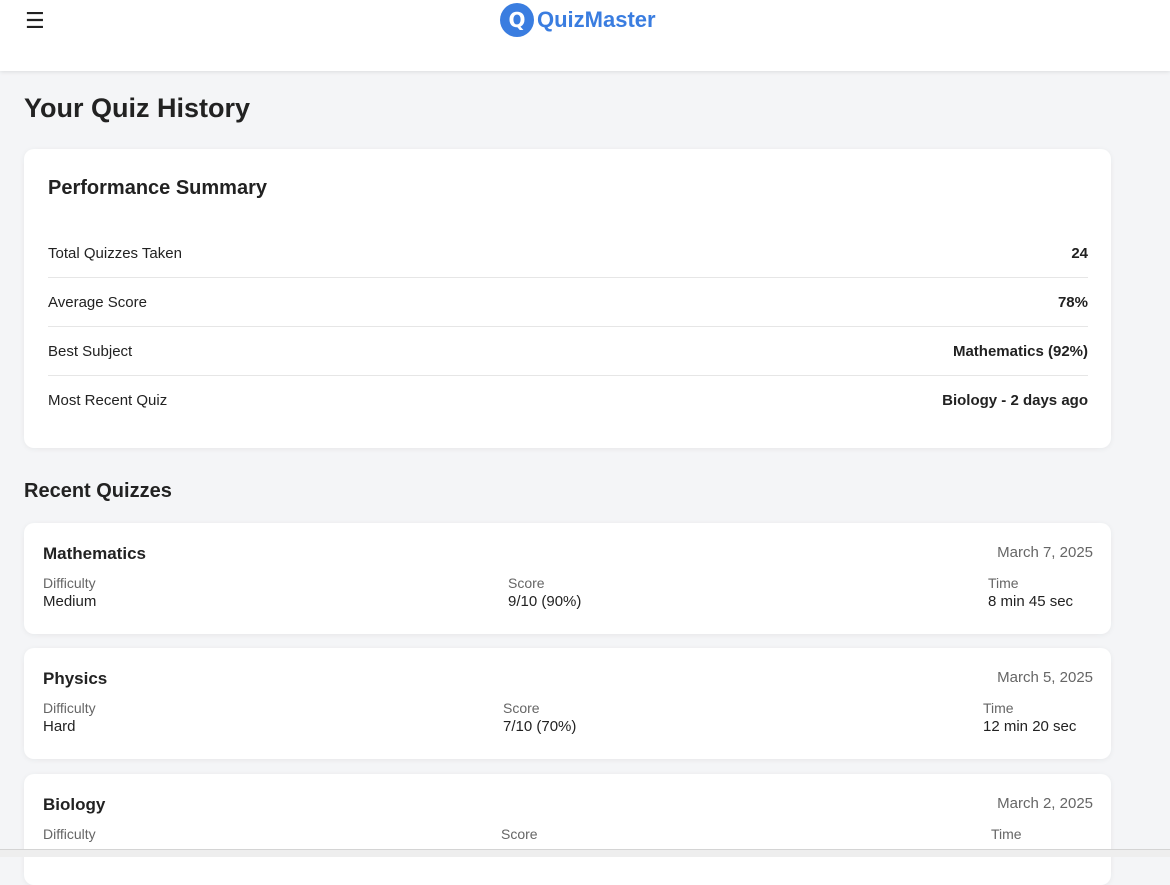  I want to click on quiz-date: March 2, 2025, so click(1045, 803).